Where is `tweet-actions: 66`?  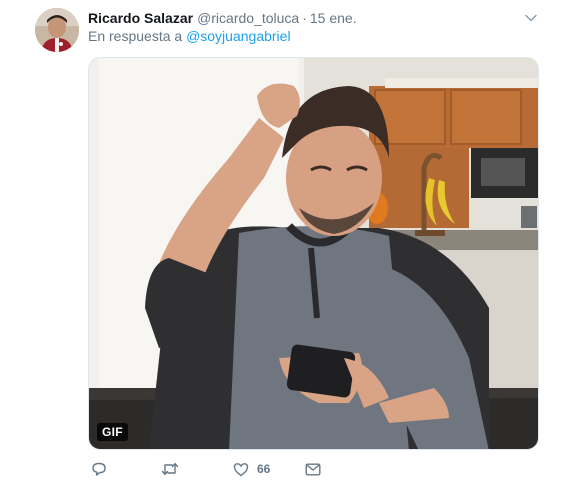
tweet-actions: 66 is located at coordinates (238, 469).